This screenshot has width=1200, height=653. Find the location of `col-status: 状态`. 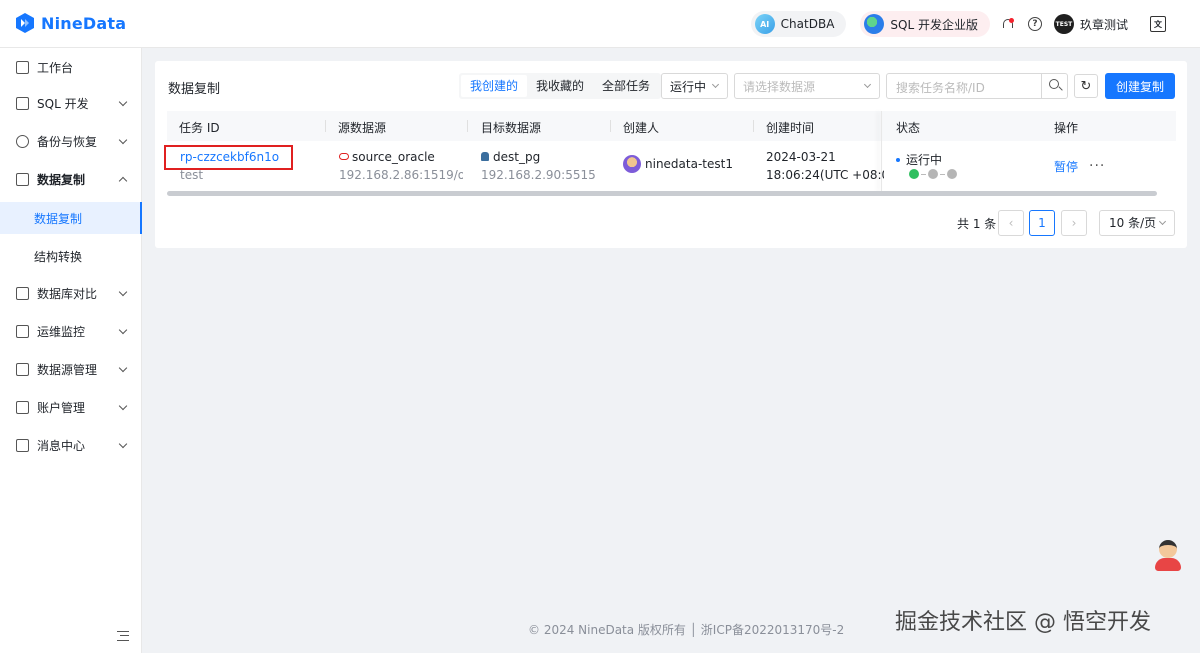

col-status: 状态 is located at coordinates (908, 128).